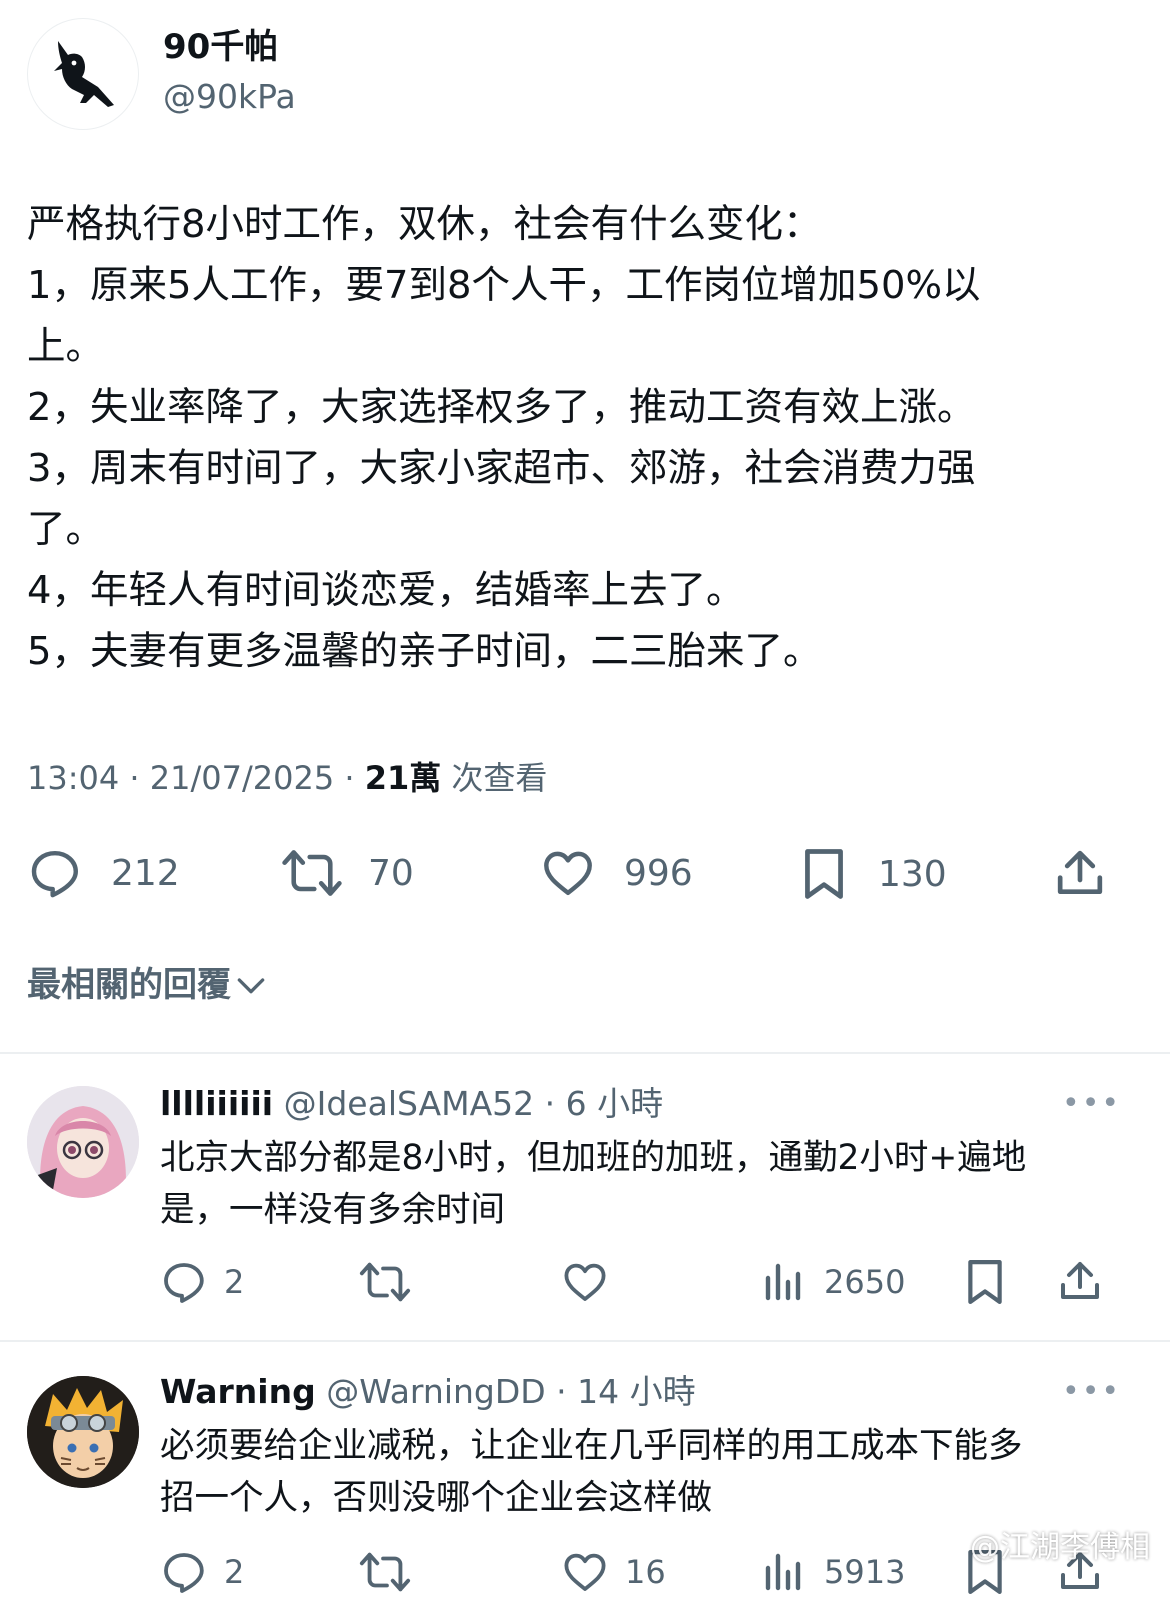 Image resolution: width=1170 pixels, height=1616 pixels. I want to click on share-button, so click(1080, 873).